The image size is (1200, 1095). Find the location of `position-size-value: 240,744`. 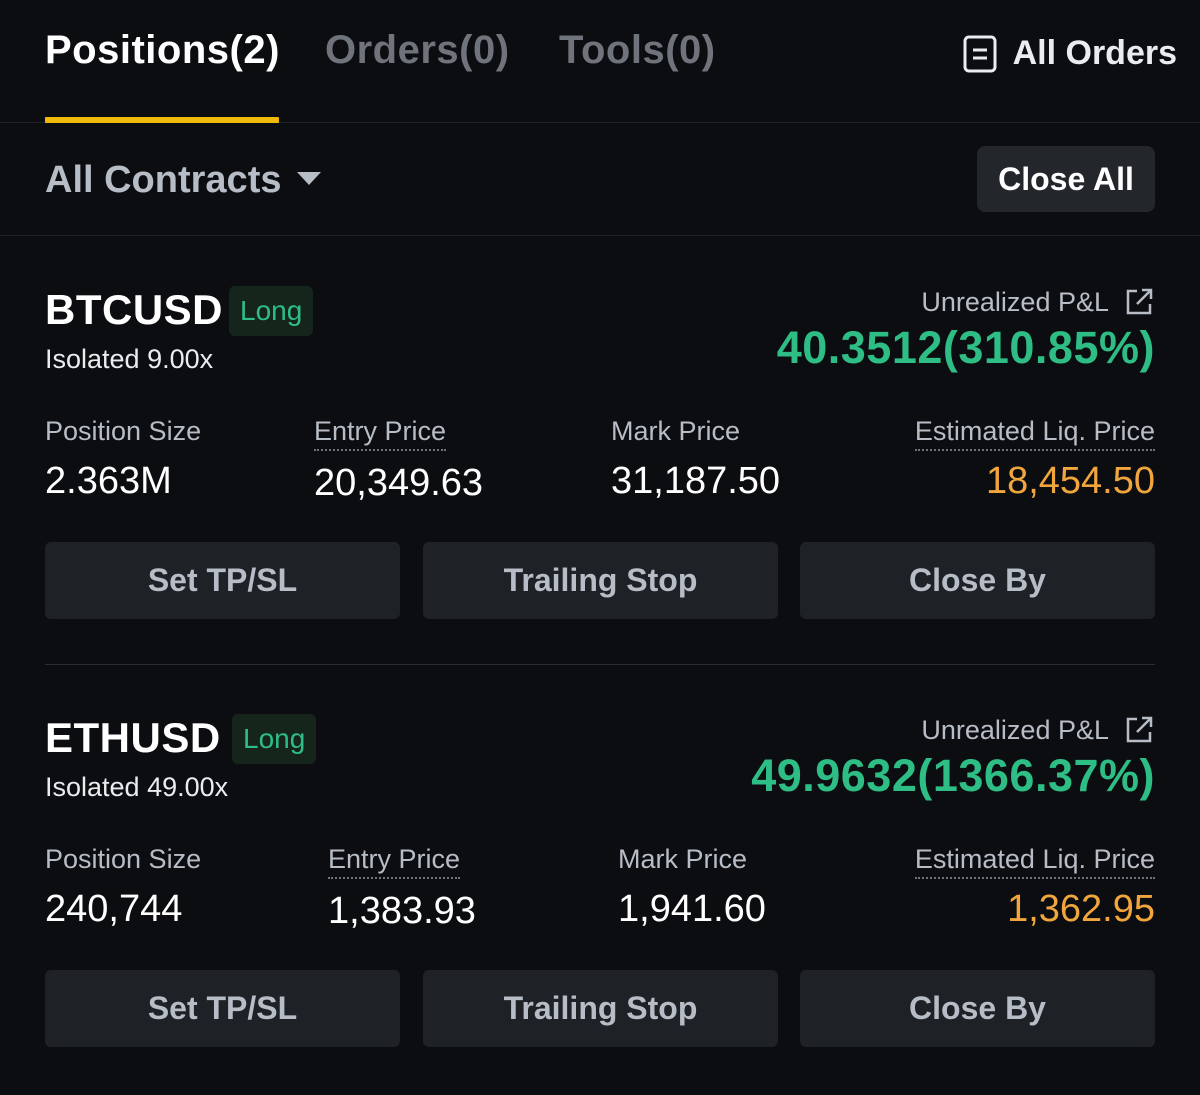

position-size-value: 240,744 is located at coordinates (114, 909).